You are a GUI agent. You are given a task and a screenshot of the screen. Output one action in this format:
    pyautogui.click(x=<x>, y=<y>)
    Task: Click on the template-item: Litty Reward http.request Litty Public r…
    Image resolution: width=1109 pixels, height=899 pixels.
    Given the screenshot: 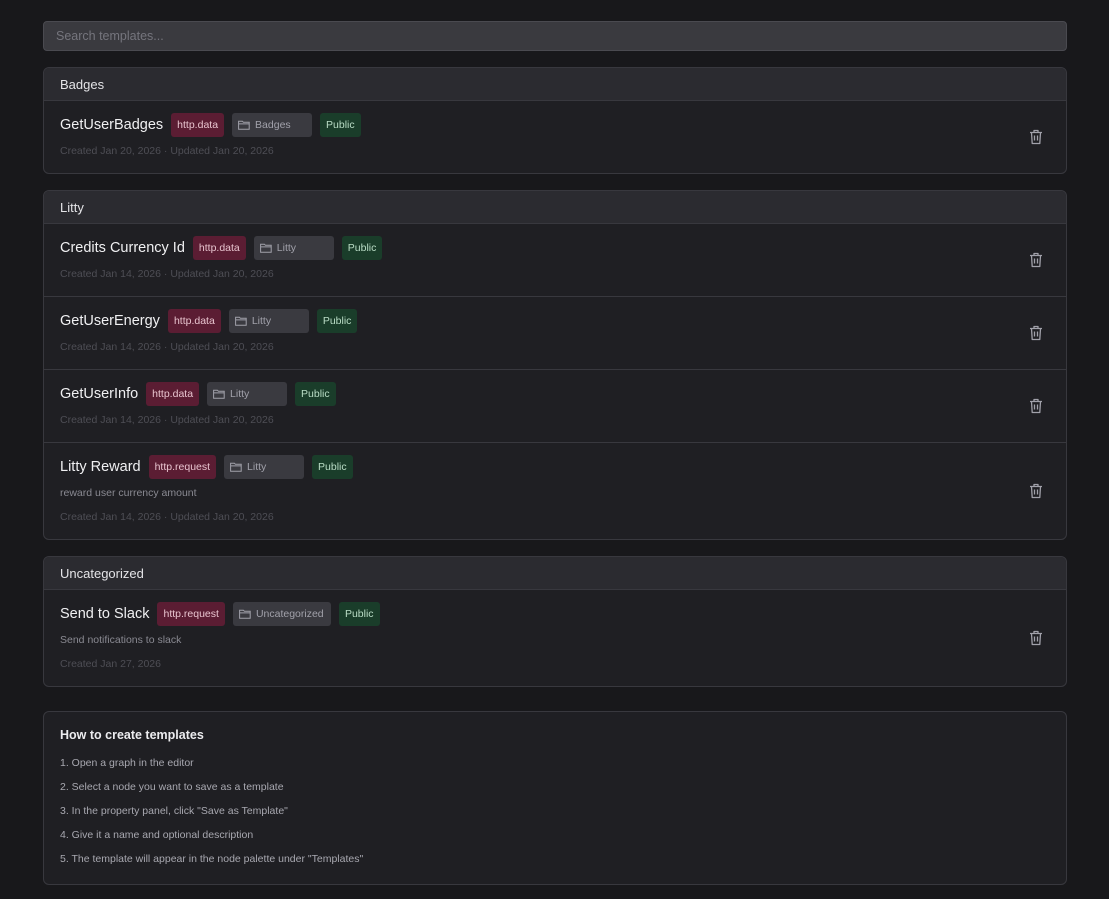 What is the action you would take?
    pyautogui.click(x=555, y=491)
    